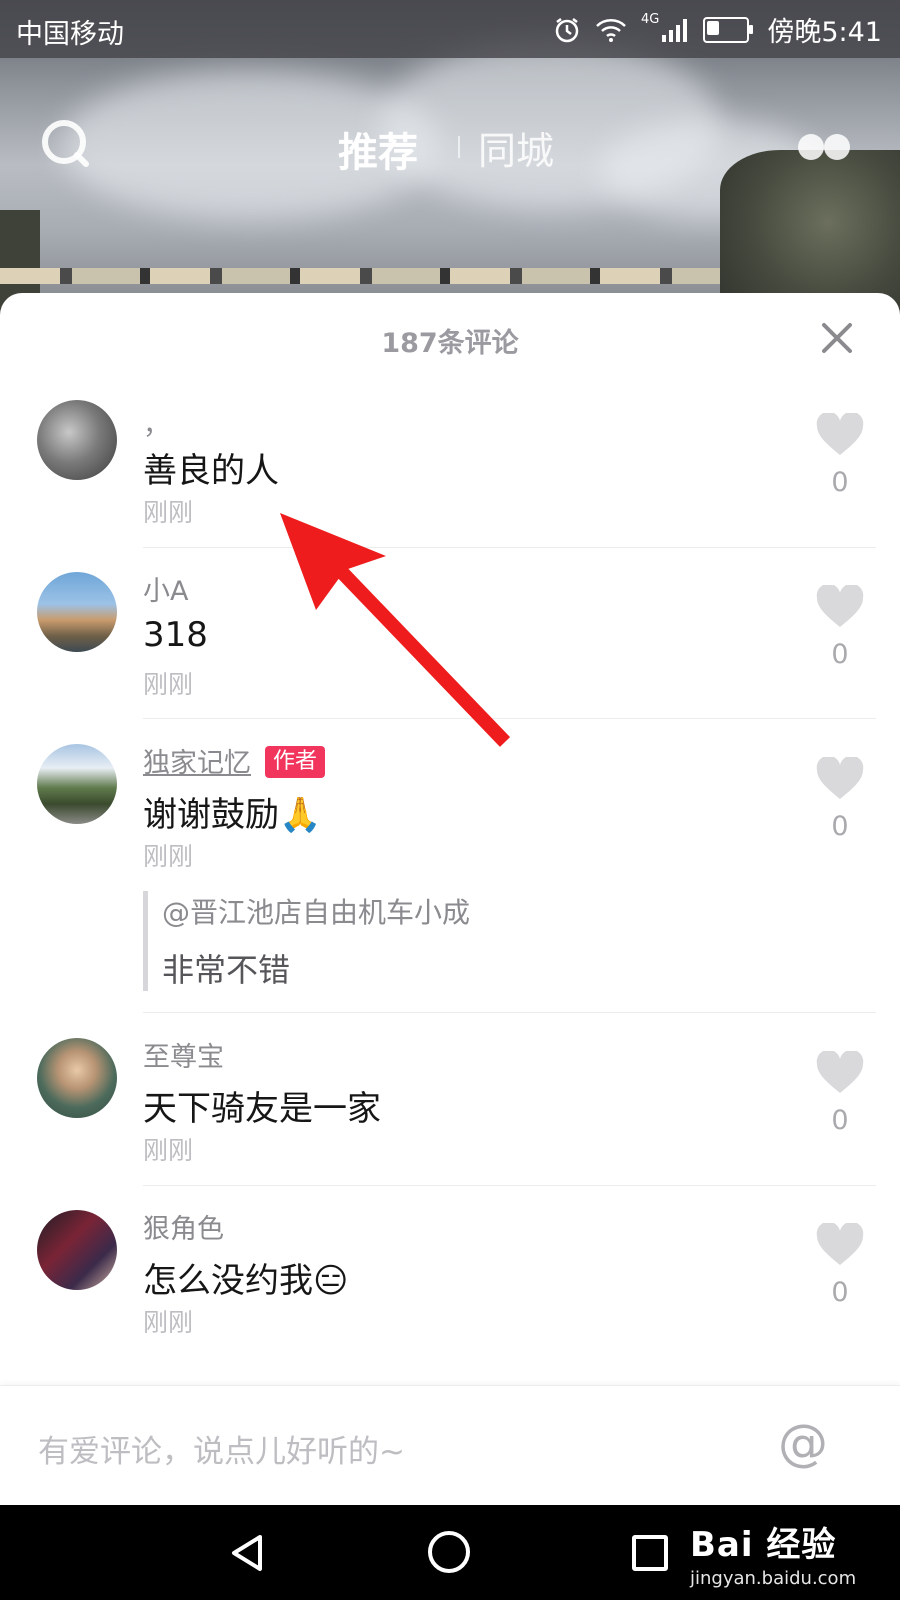  Describe the element at coordinates (156, 422) in the screenshot. I see `comment-username: ，` at that location.